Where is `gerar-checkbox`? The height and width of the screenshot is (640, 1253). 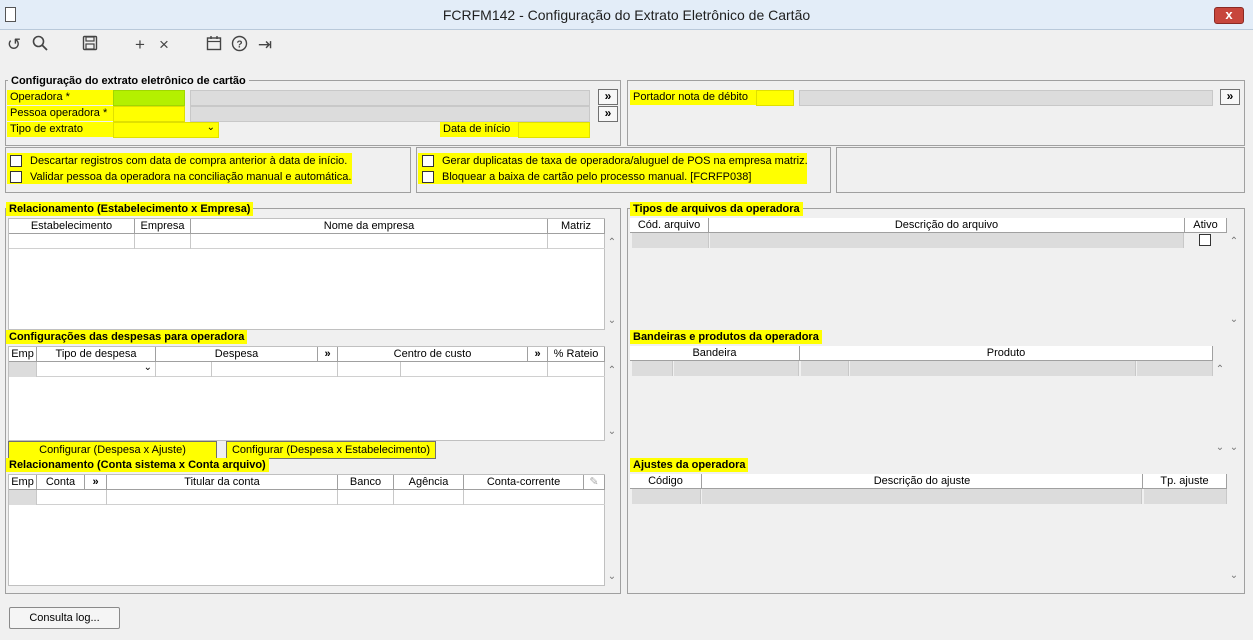 gerar-checkbox is located at coordinates (428, 161).